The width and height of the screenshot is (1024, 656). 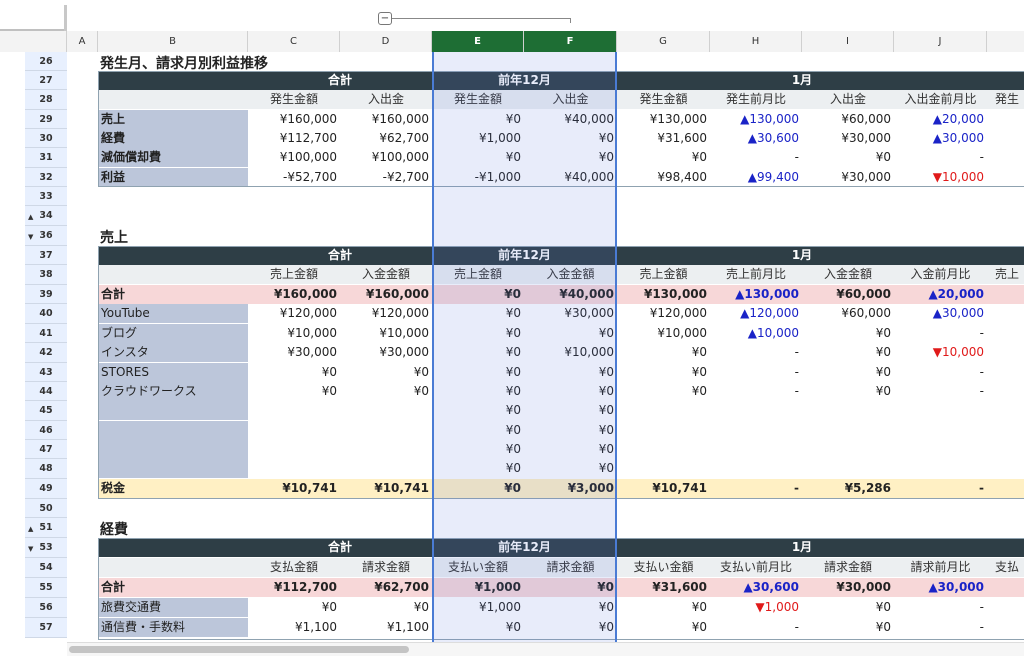 I want to click on value-cell: ¥31,600, so click(x=663, y=587).